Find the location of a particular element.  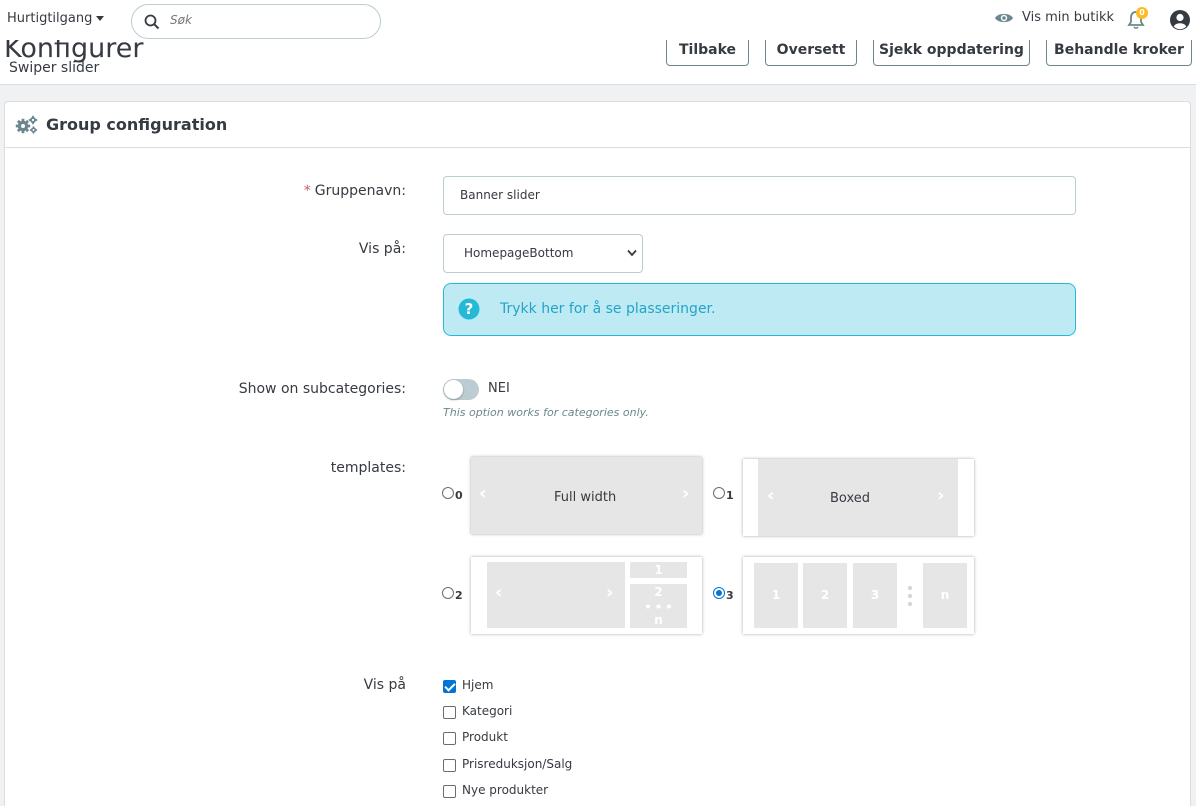

notification-badge: 0 is located at coordinates (1142, 13).